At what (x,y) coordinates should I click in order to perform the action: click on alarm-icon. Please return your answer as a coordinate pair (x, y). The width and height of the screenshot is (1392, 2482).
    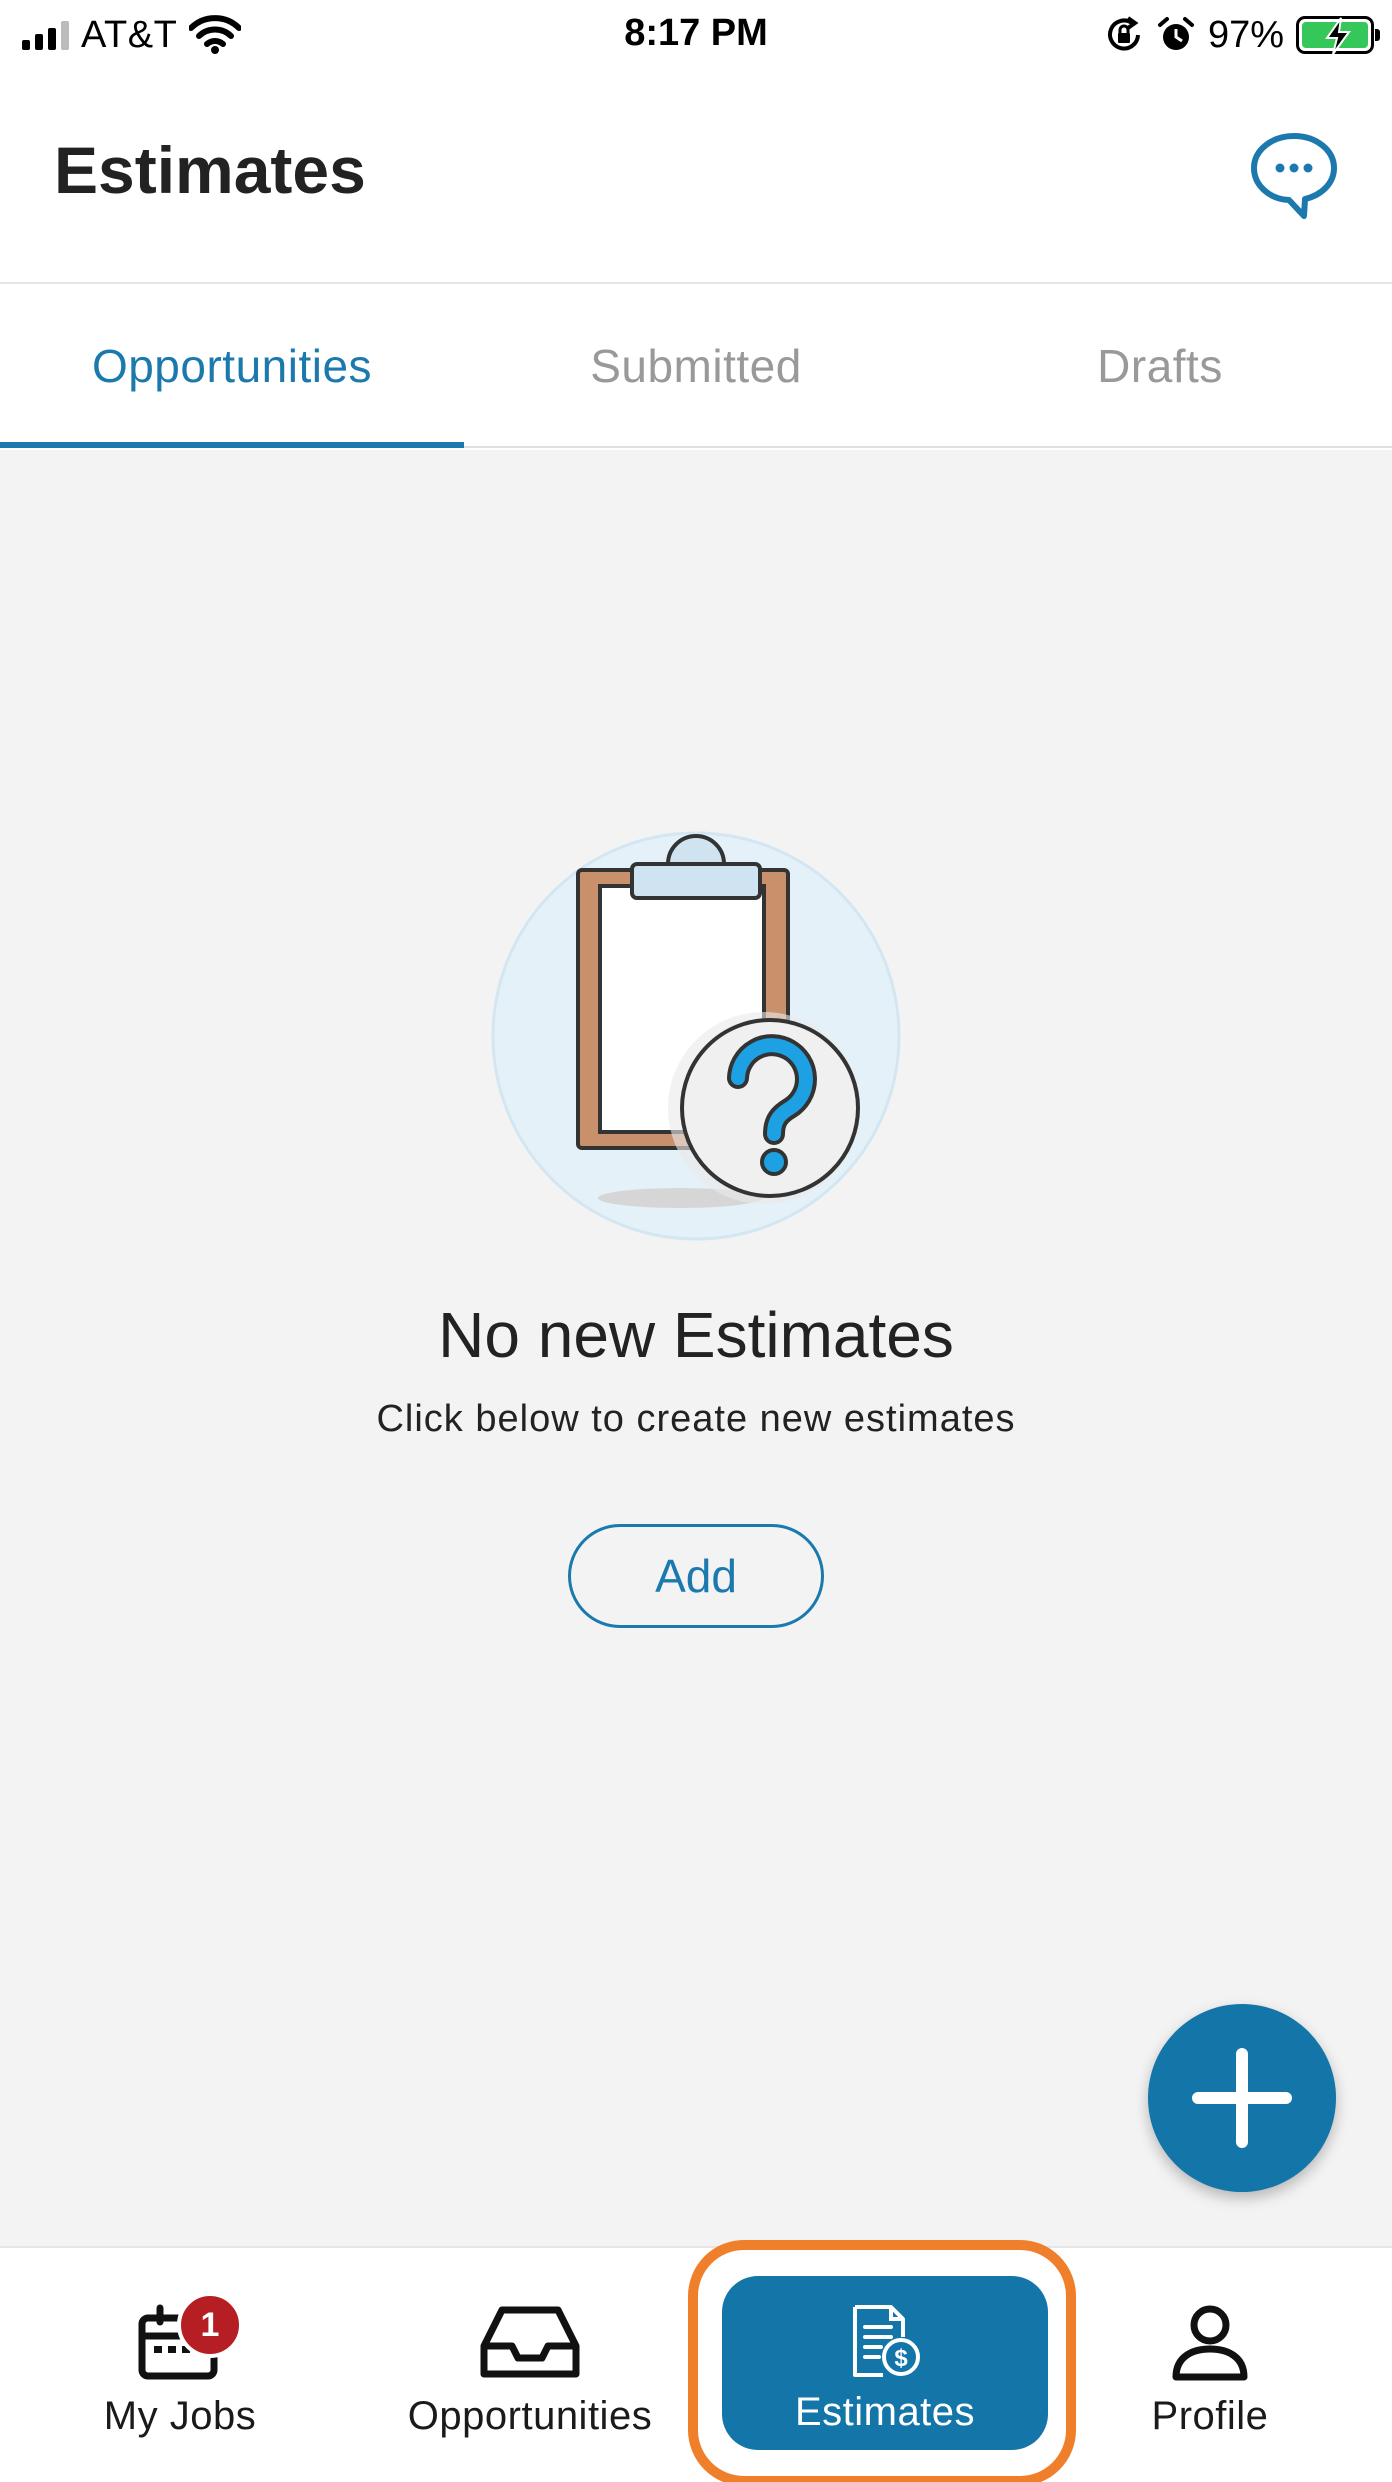
    Looking at the image, I should click on (1175, 33).